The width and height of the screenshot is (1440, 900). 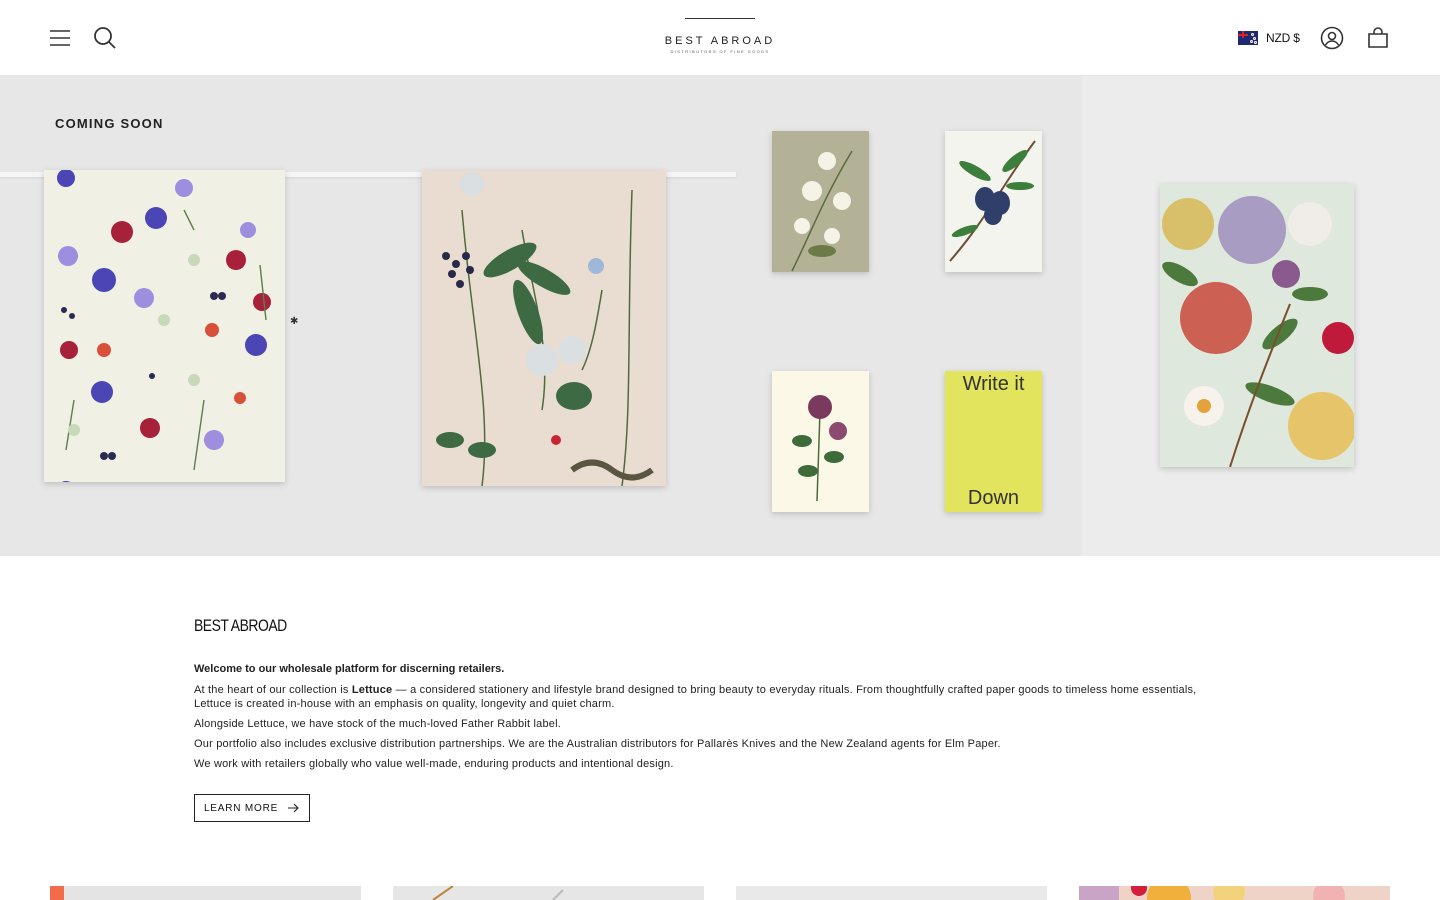 I want to click on logo-rule, so click(x=720, y=18).